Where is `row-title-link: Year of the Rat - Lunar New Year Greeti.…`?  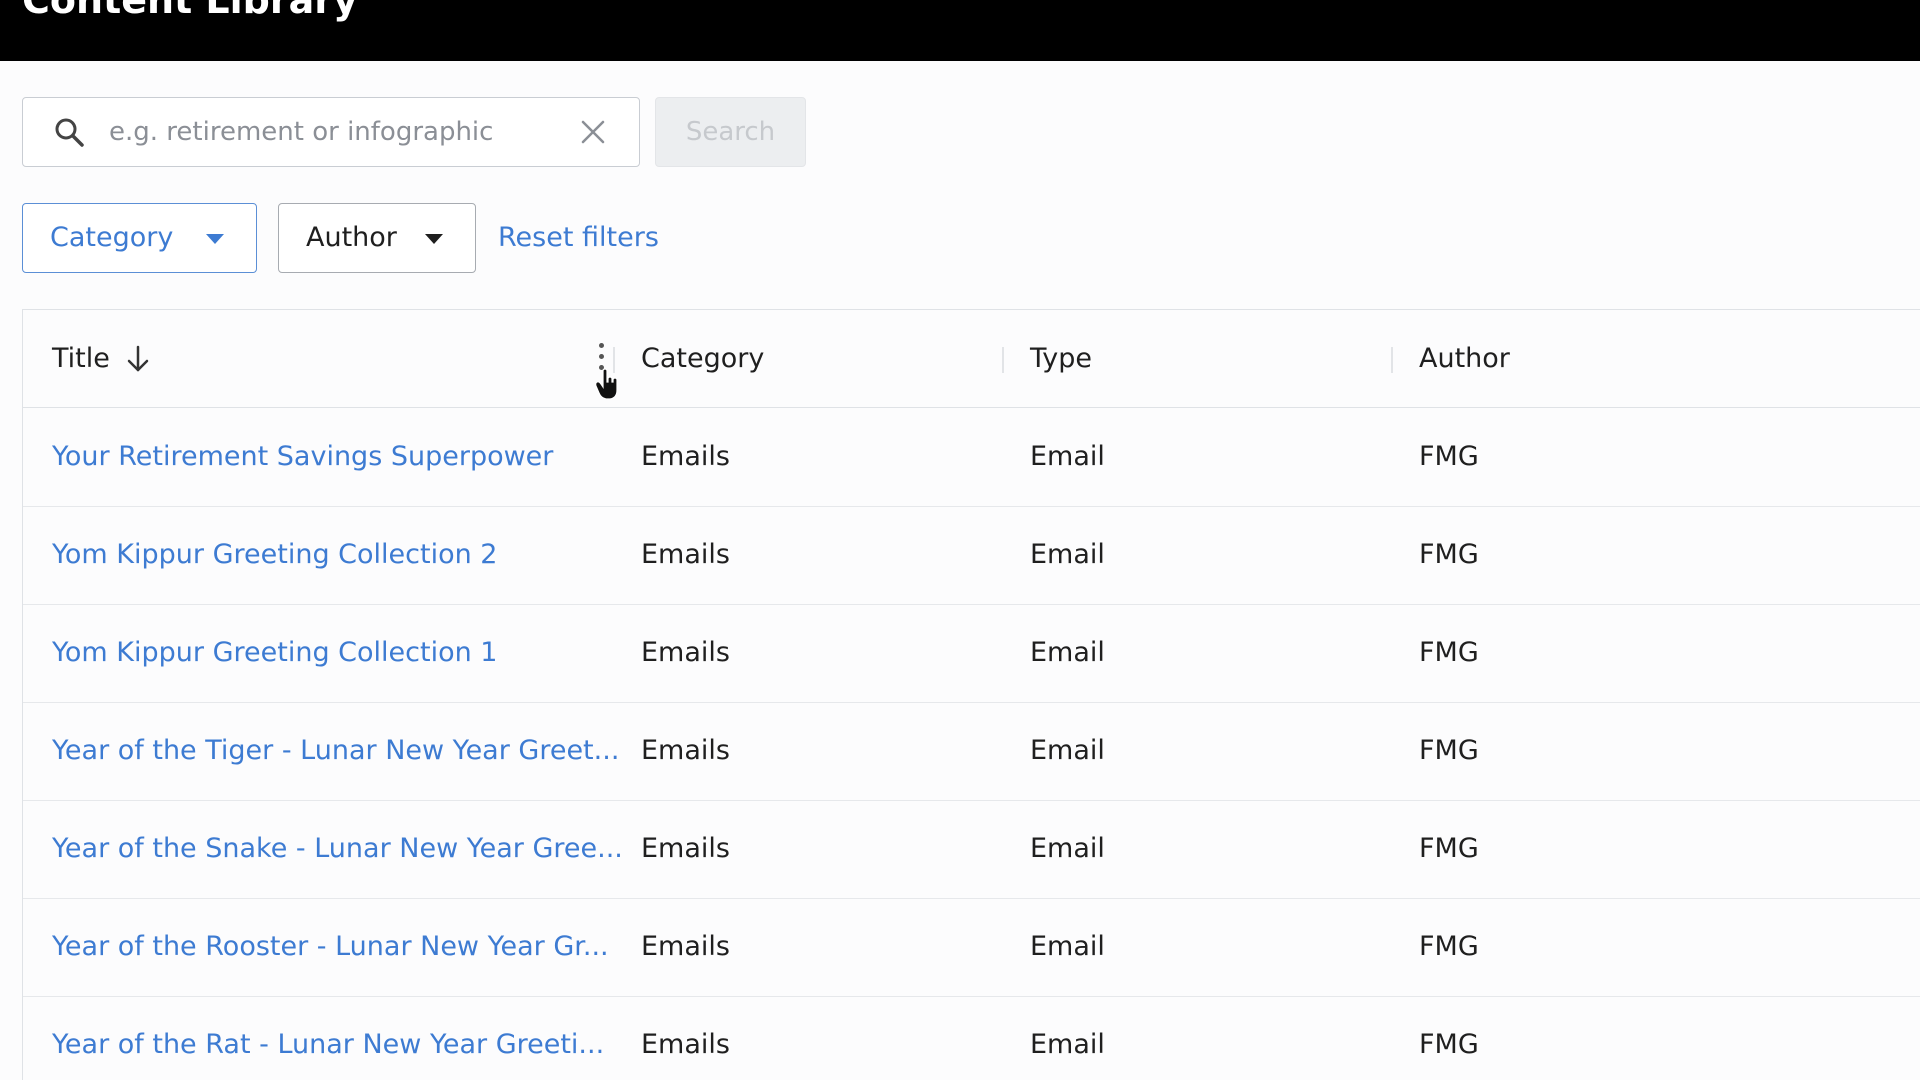
row-title-link: Year of the Rat - Lunar New Year Greeti.… is located at coordinates (344, 1038).